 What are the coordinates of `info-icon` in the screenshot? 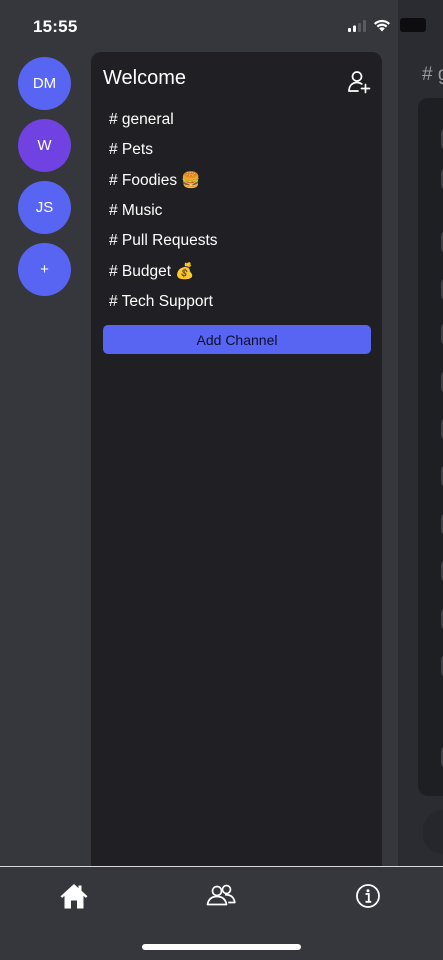 It's located at (368, 896).